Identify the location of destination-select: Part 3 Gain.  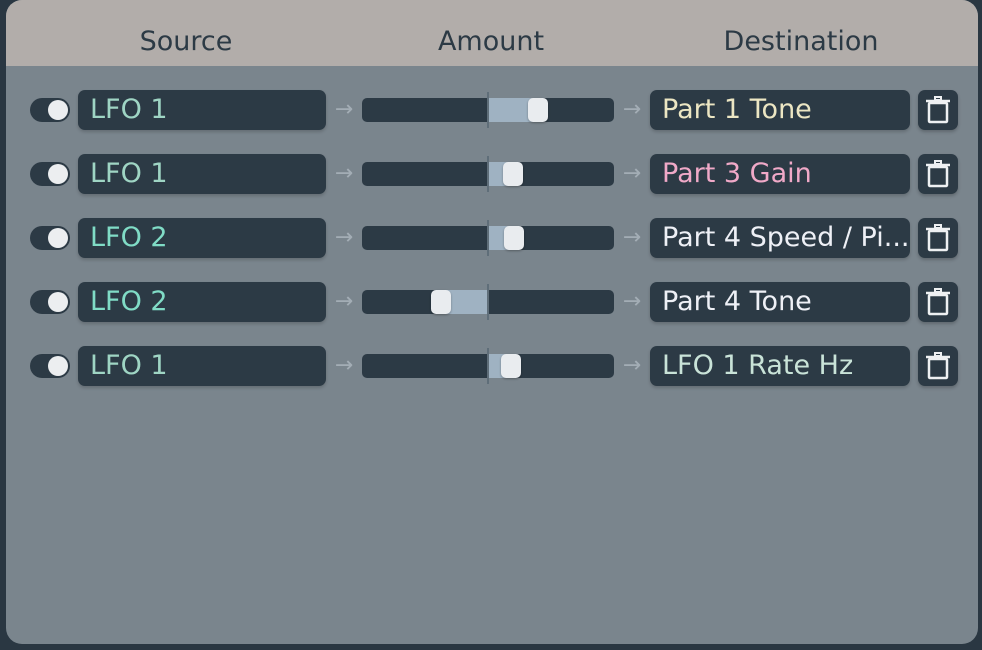
(780, 174).